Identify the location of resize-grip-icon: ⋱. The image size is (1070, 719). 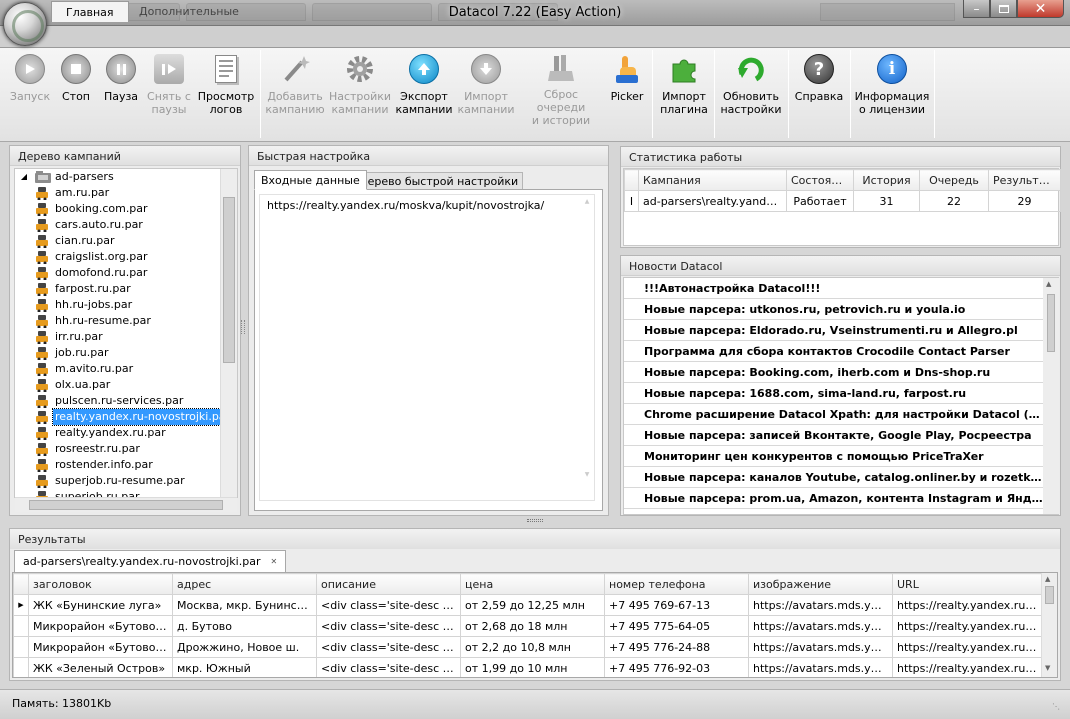
(1056, 706).